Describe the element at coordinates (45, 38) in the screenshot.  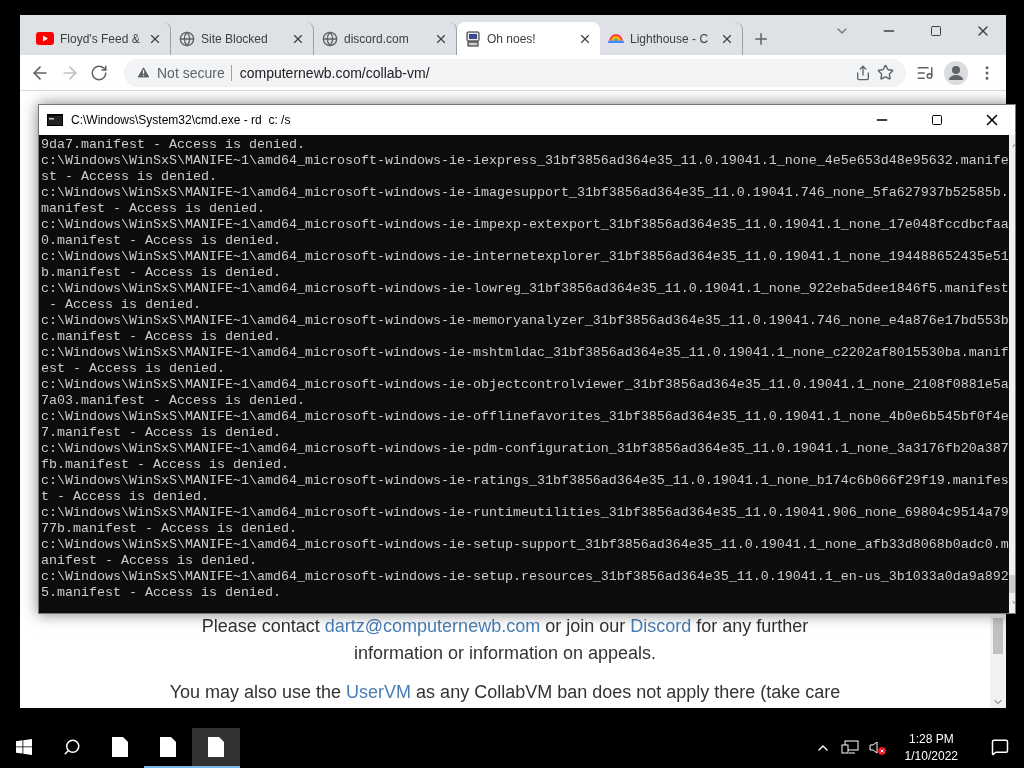
I see `video-play-icon` at that location.